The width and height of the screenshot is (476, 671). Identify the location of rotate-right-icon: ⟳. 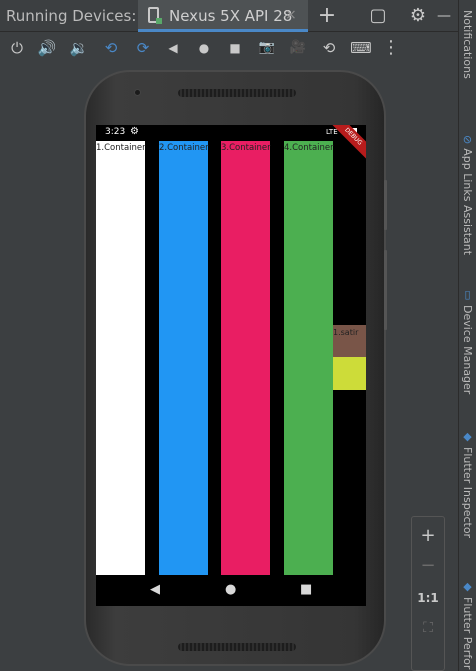
(143, 48).